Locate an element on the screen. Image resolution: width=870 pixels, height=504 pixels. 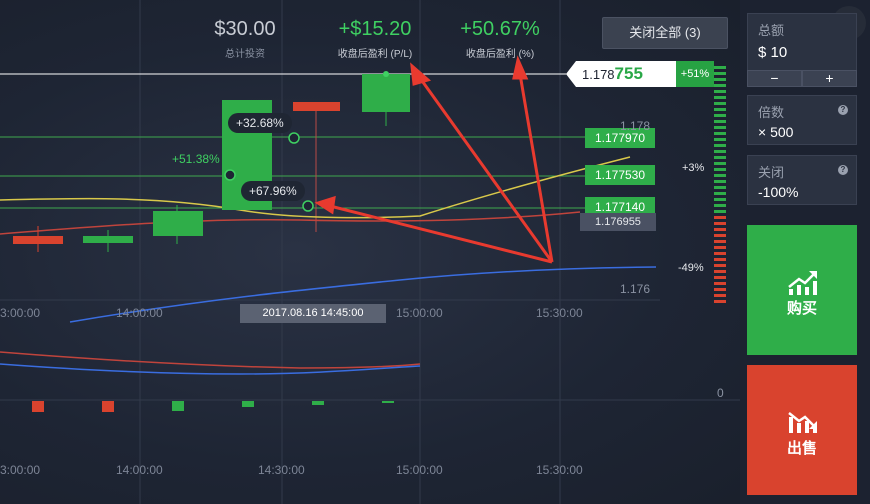
total-investment-value: $30.00 is located at coordinates (245, 29).